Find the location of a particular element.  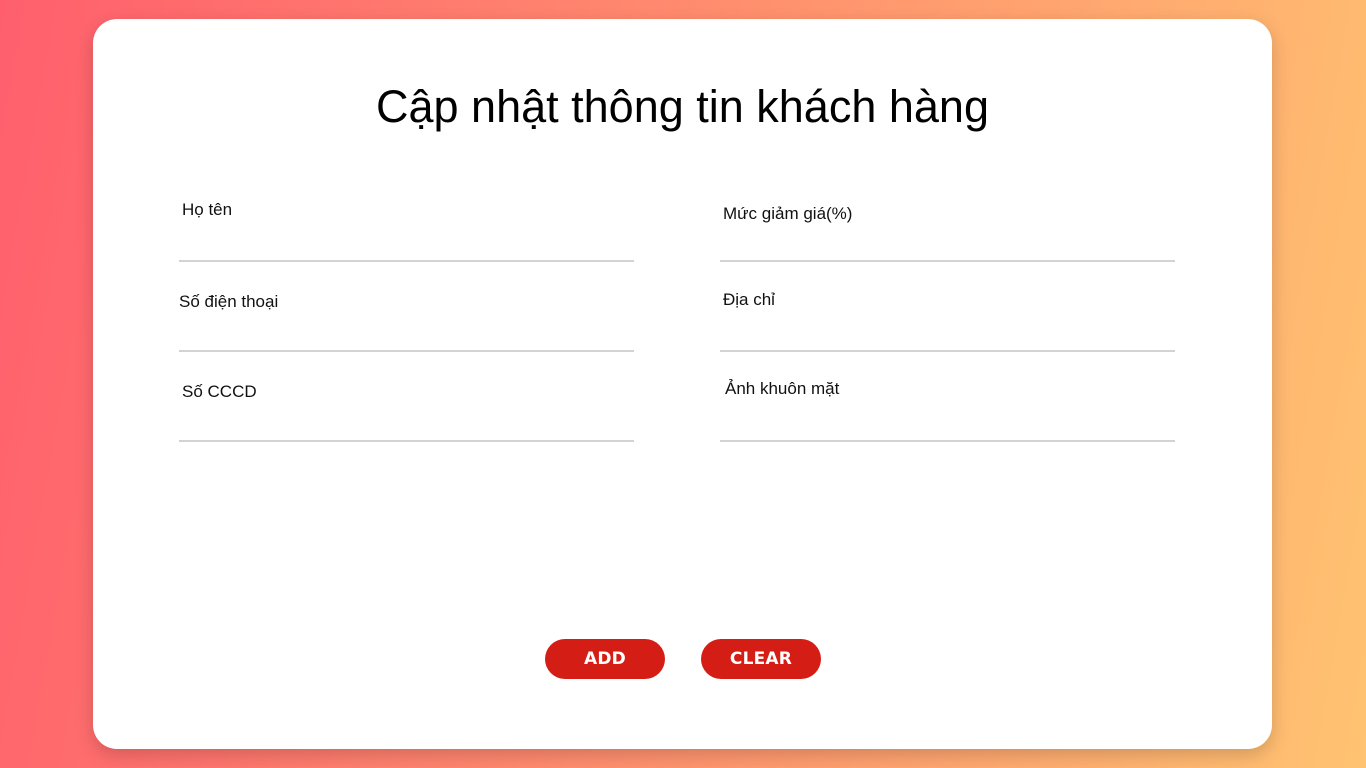

full-name-field: Họ tên is located at coordinates (406, 231).